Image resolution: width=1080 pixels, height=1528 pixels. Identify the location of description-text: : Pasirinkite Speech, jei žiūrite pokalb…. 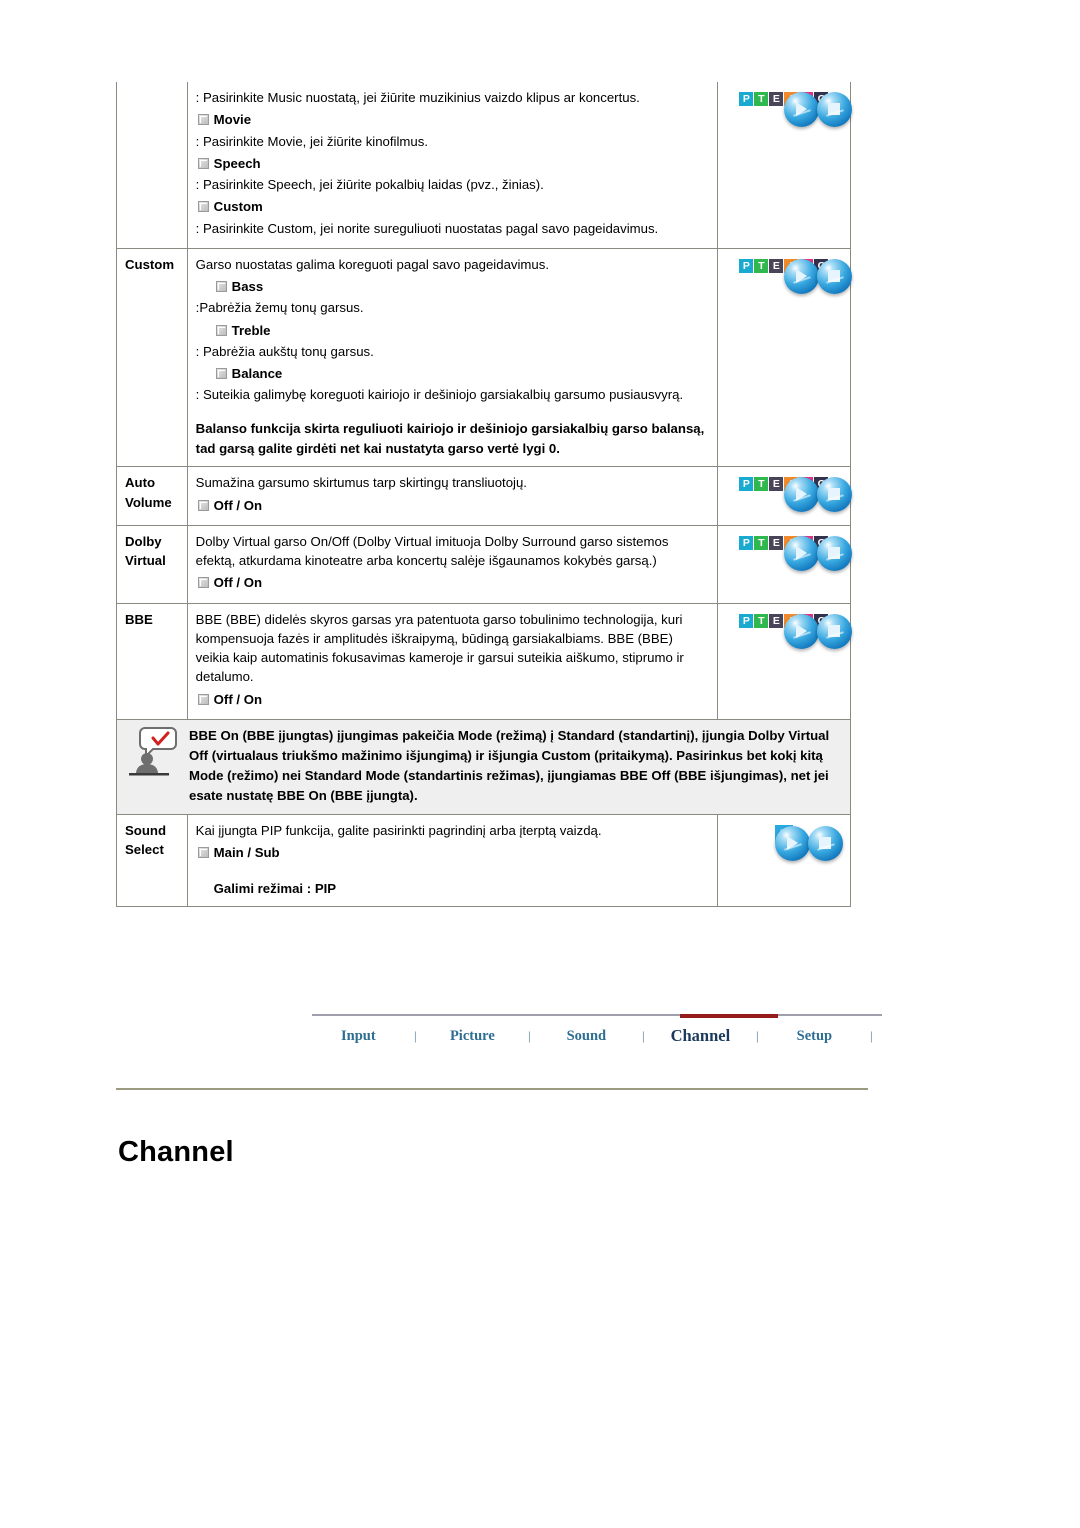
(369, 185).